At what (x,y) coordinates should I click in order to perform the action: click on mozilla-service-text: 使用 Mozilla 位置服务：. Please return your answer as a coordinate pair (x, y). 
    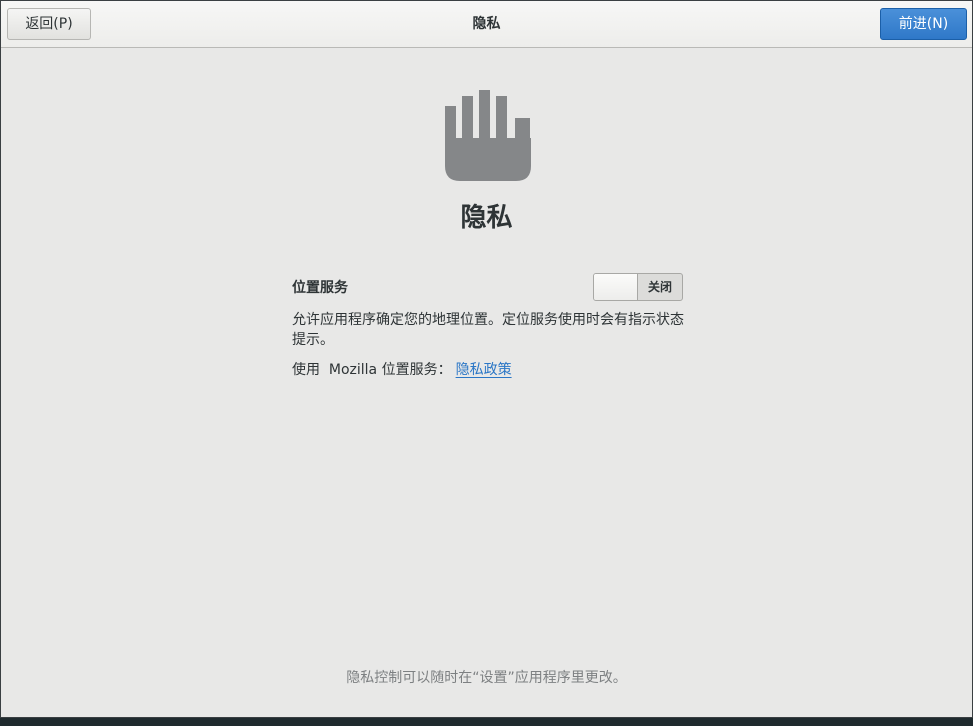
    Looking at the image, I should click on (372, 370).